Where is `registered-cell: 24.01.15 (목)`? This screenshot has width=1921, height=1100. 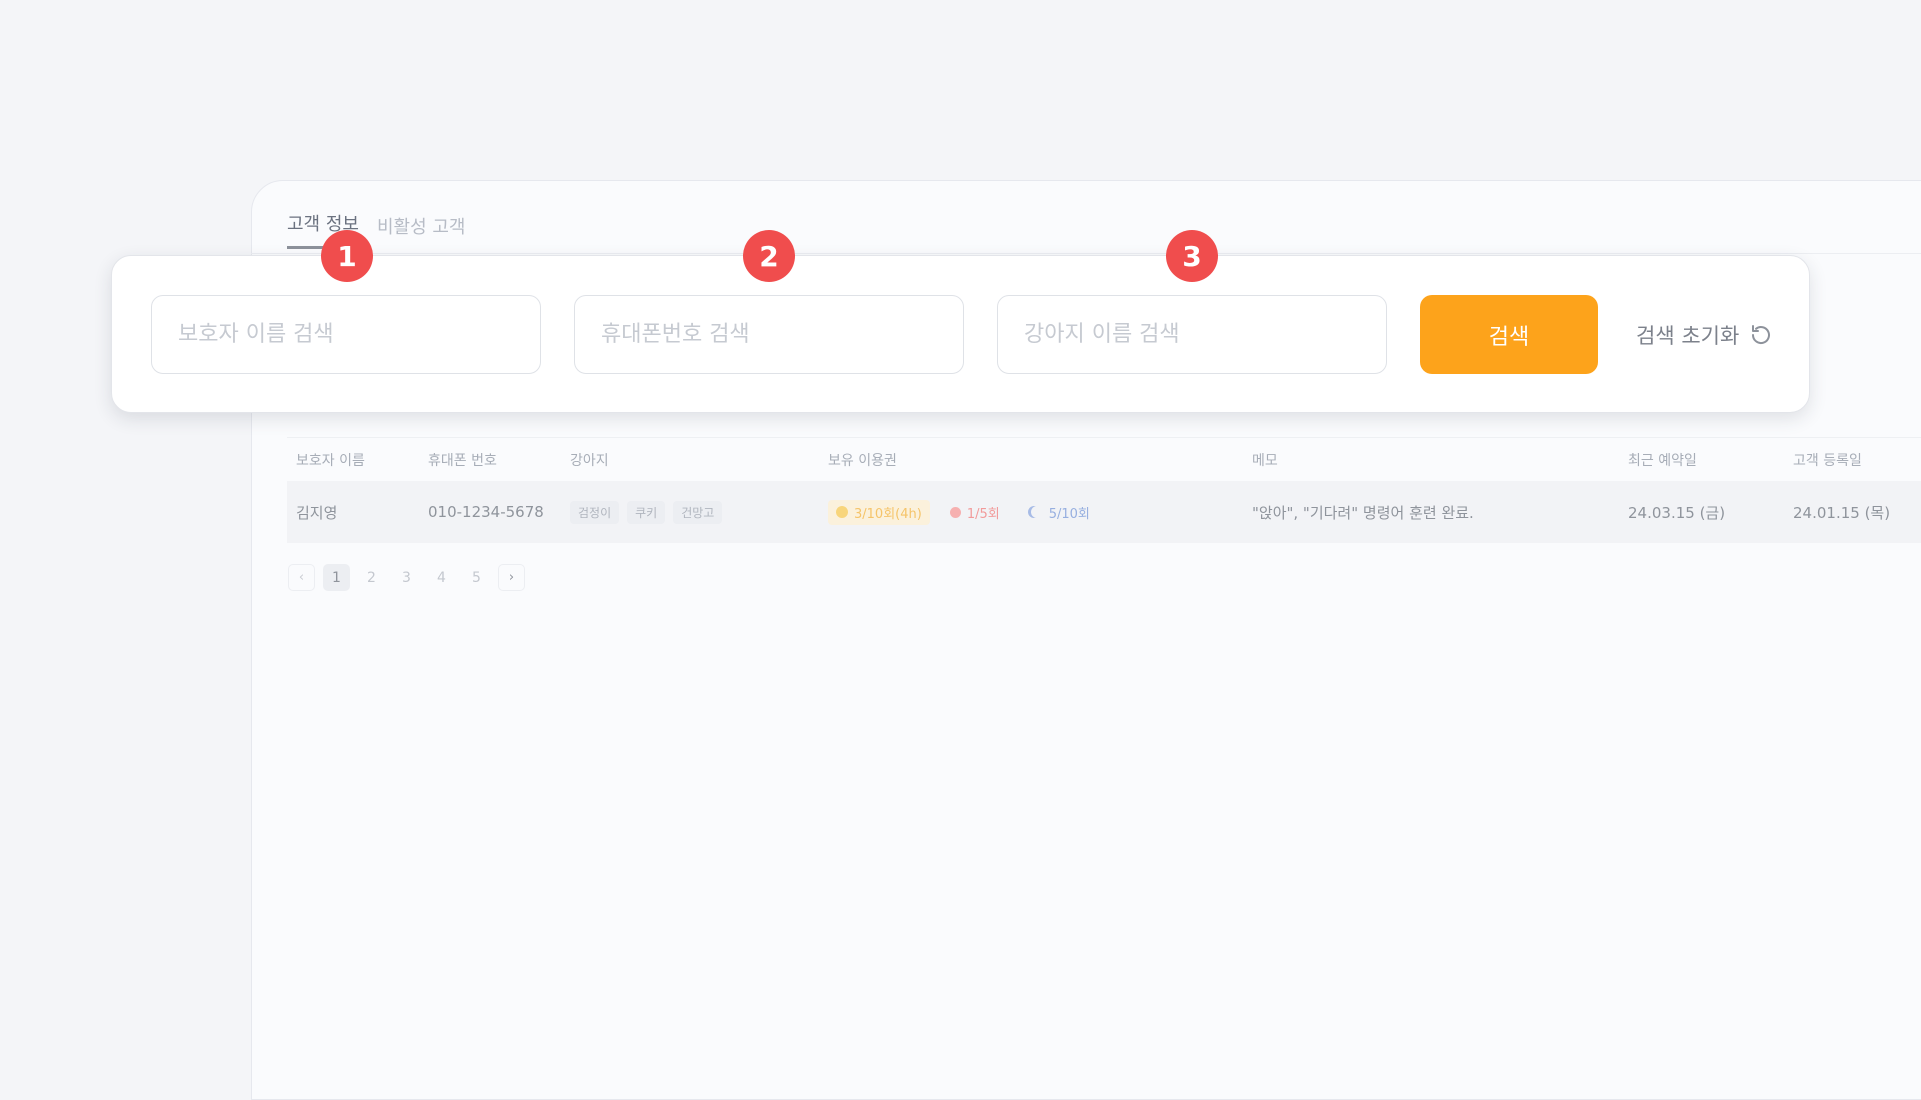
registered-cell: 24.01.15 (목) is located at coordinates (1842, 512).